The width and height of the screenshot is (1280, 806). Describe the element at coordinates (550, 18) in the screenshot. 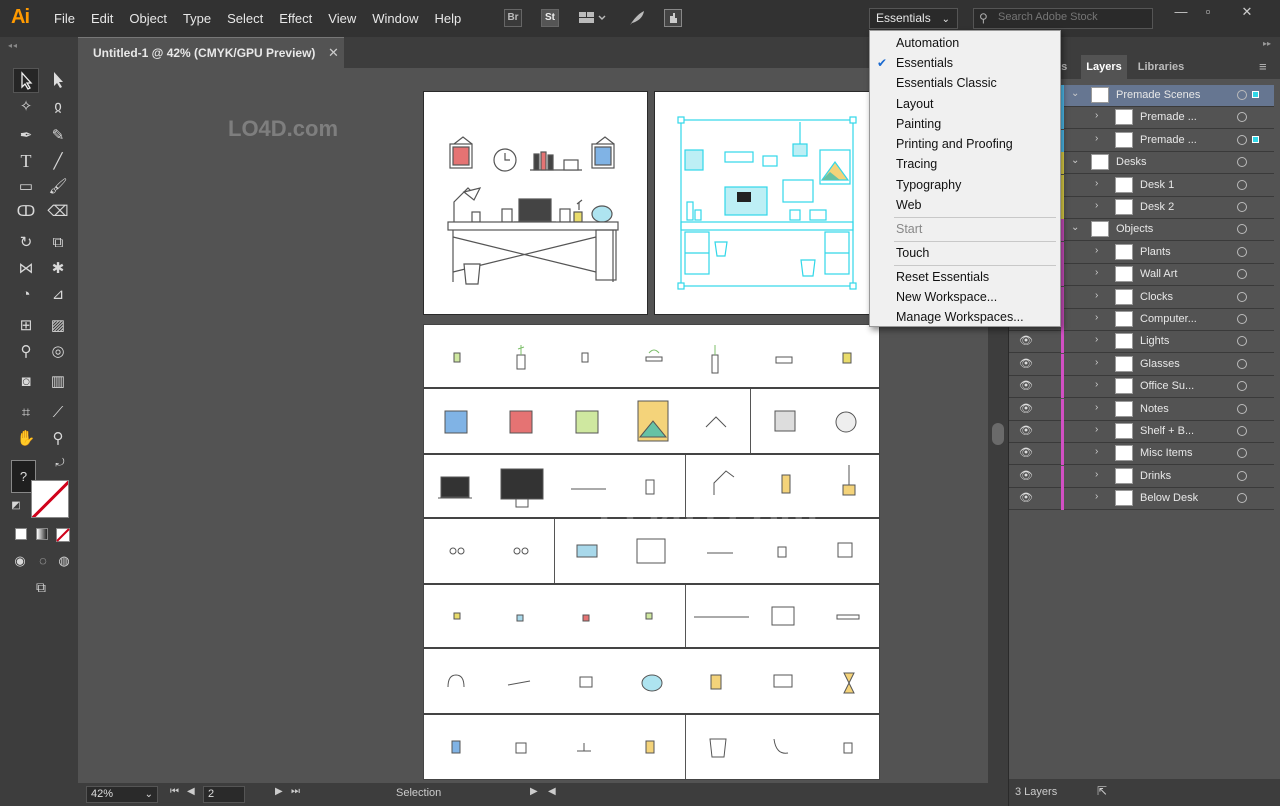

I see `stock-icon: St` at that location.